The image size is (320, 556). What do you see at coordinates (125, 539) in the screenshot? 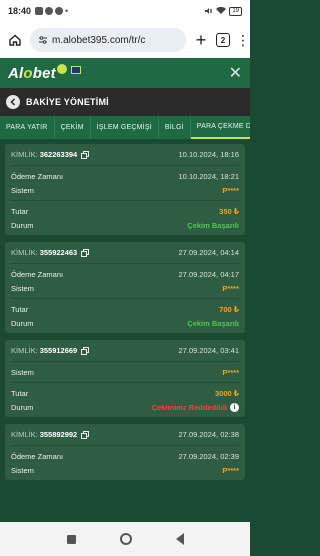
I see `home-button-icon` at bounding box center [125, 539].